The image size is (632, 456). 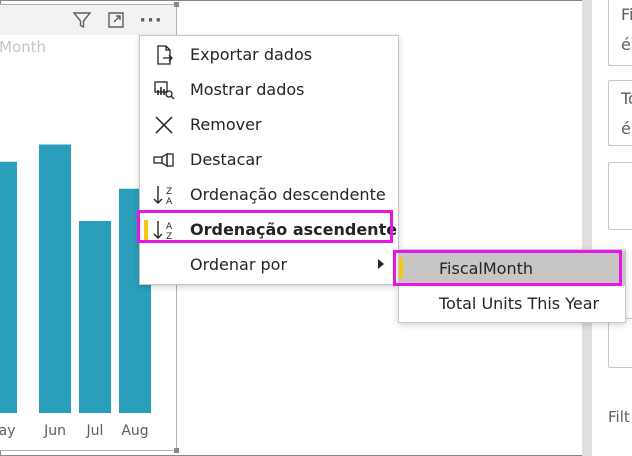 What do you see at coordinates (169, 202) in the screenshot?
I see `svg-text: A` at bounding box center [169, 202].